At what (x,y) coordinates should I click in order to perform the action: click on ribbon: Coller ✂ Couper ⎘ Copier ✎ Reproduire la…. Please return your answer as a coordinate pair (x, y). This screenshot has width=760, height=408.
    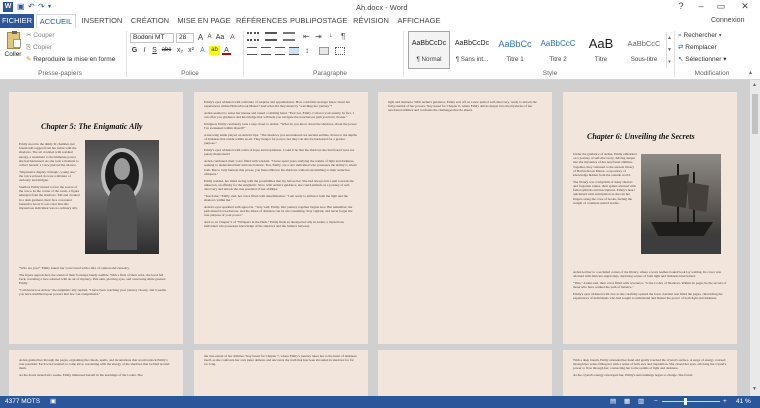
    Looking at the image, I should click on (380, 54).